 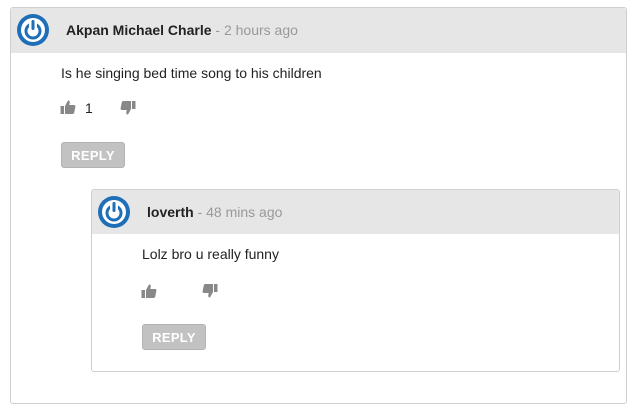 What do you see at coordinates (238, 212) in the screenshot?
I see `timestamp: - 48 mins ago` at bounding box center [238, 212].